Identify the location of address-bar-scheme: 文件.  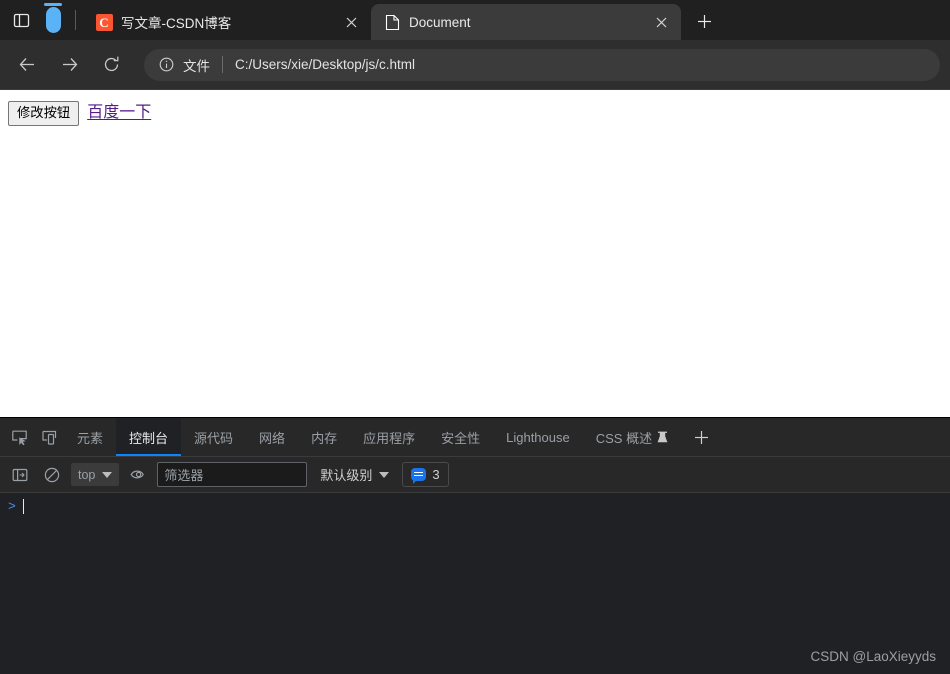
(196, 66).